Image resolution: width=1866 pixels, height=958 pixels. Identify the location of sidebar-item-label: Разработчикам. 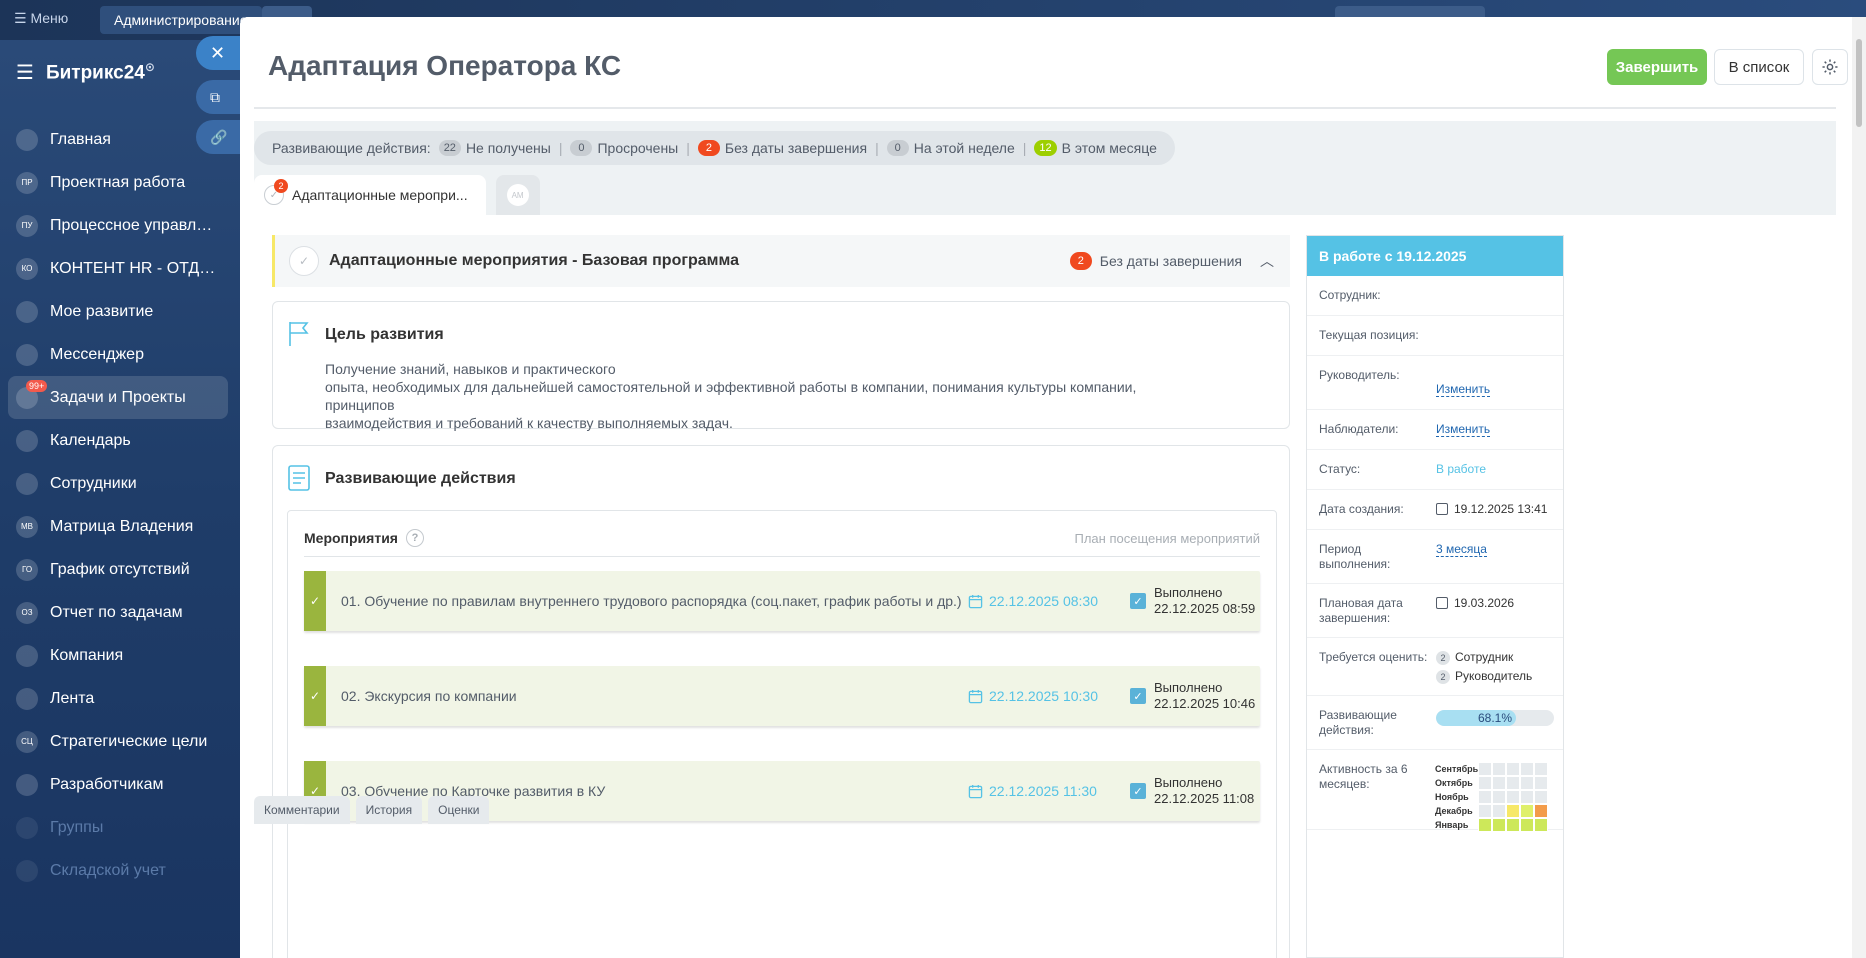
(107, 784).